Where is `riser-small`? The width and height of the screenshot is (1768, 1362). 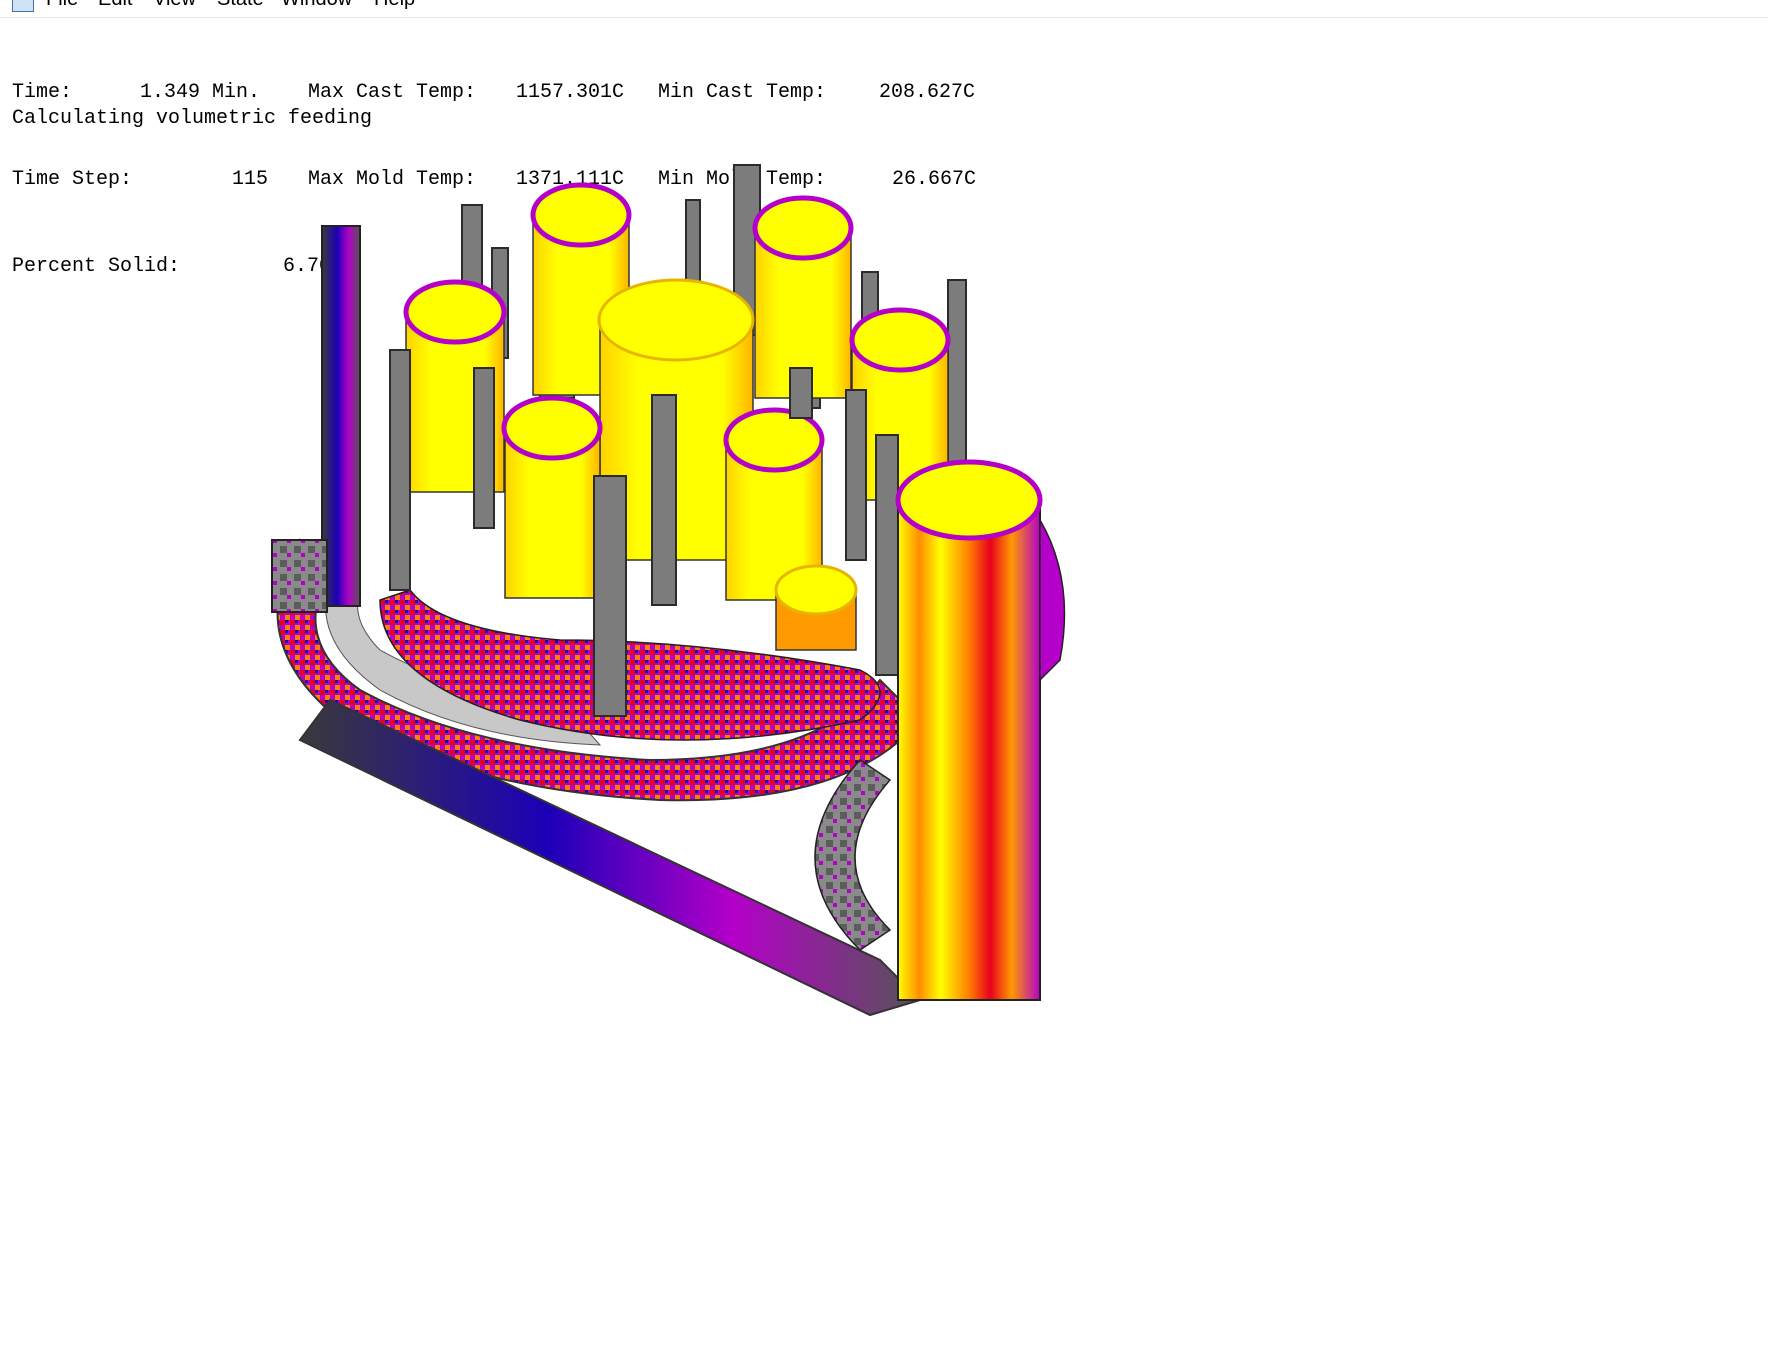
riser-small is located at coordinates (816, 607).